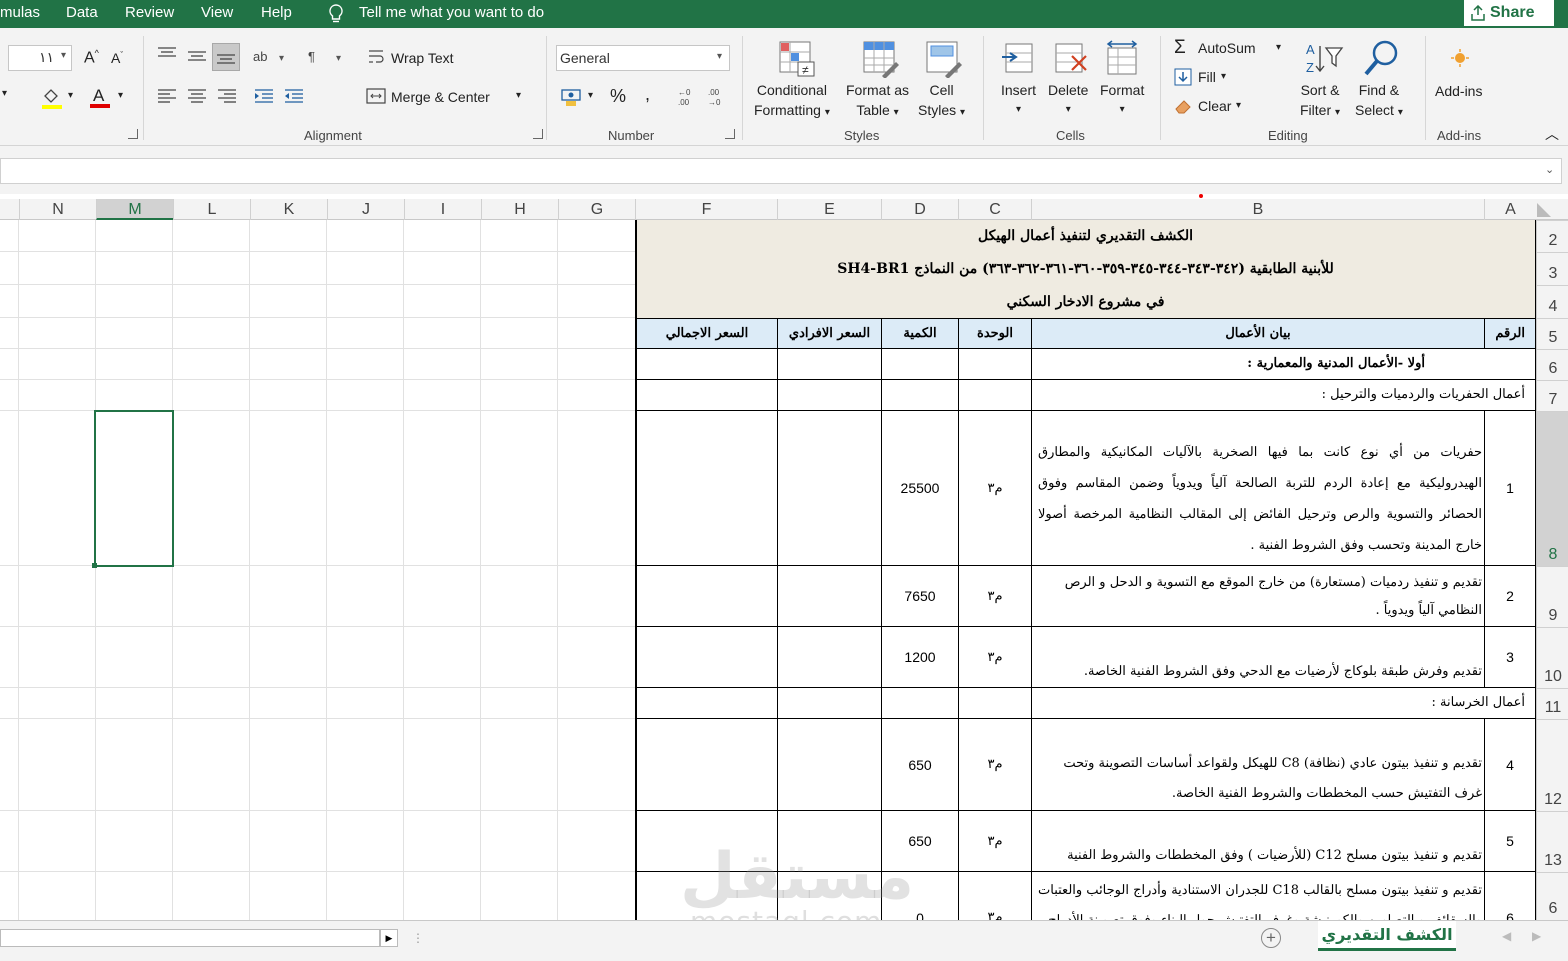 The width and height of the screenshot is (1568, 961). Describe the element at coordinates (706, 764) in the screenshot. I see `cell-f12` at that location.